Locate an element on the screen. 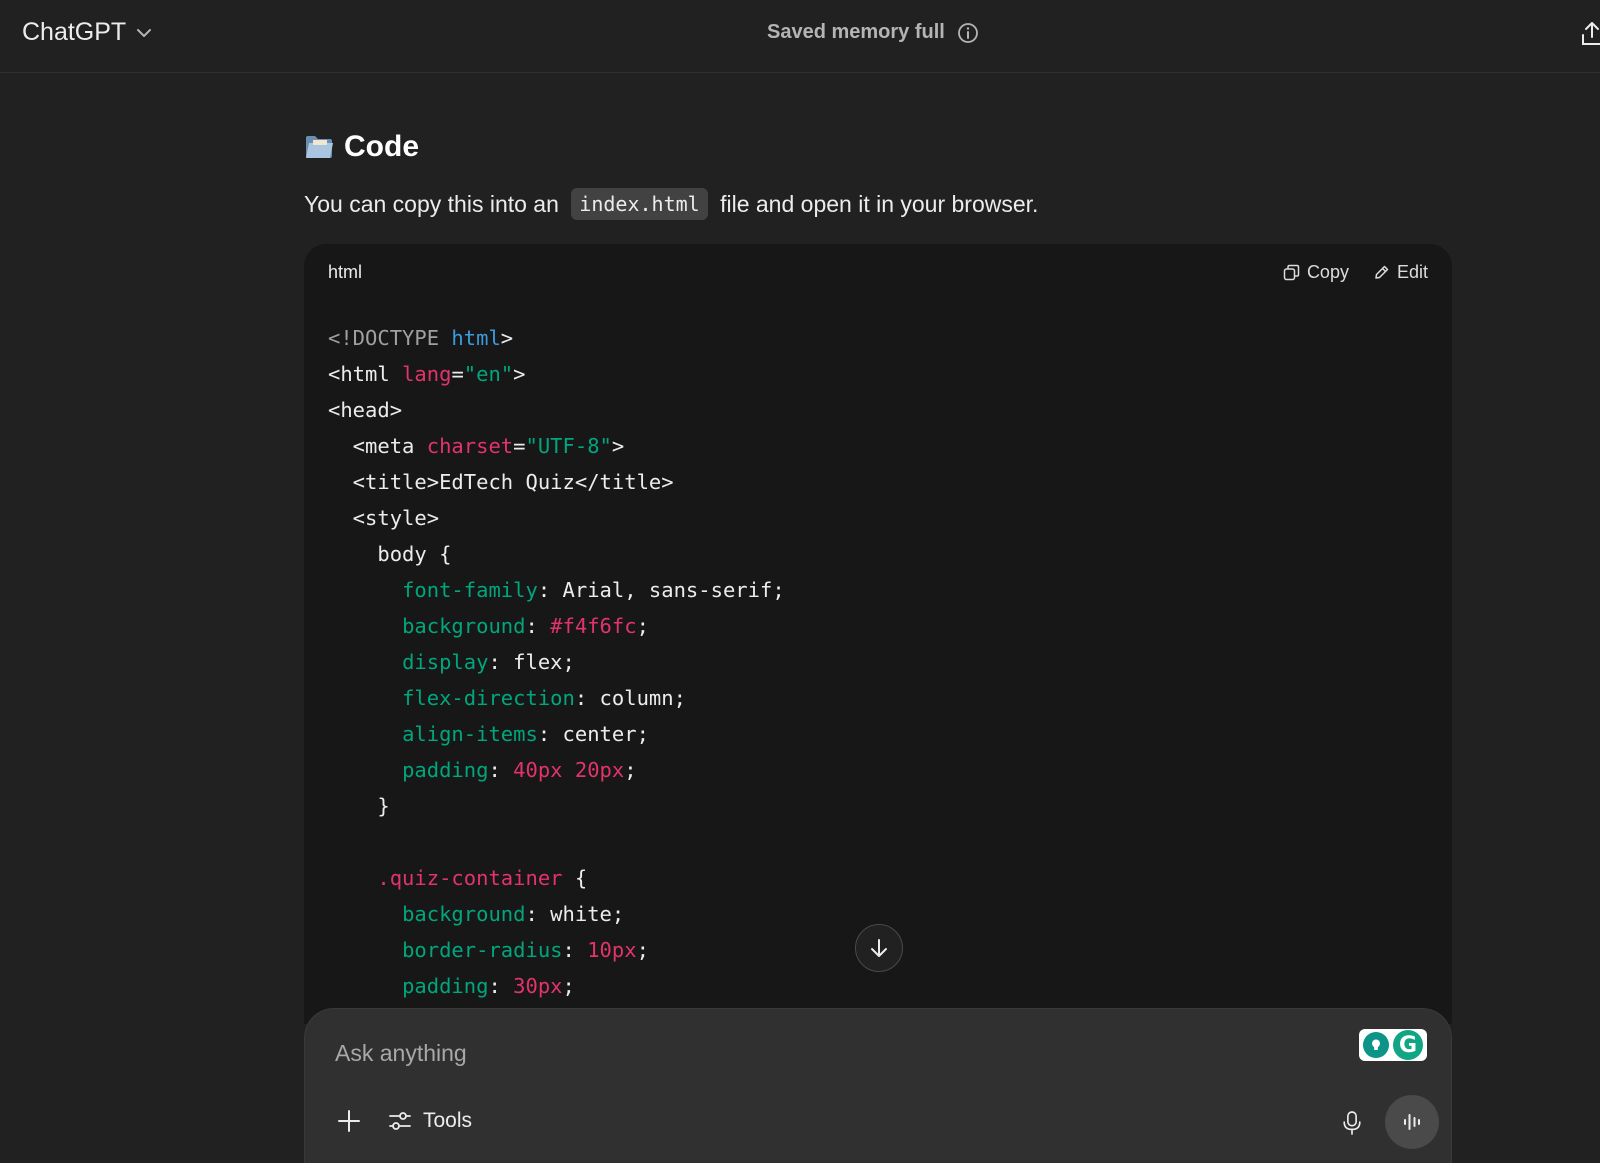 The height and width of the screenshot is (1163, 1600). lightbulb-icon is located at coordinates (1376, 1045).